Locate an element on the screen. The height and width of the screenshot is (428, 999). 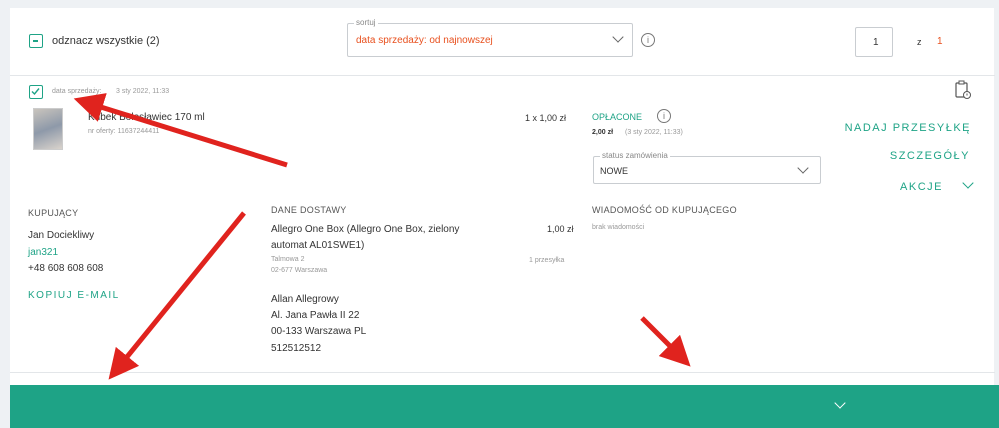
arrow-to-bulk-actions is located at coordinates (665, 341).